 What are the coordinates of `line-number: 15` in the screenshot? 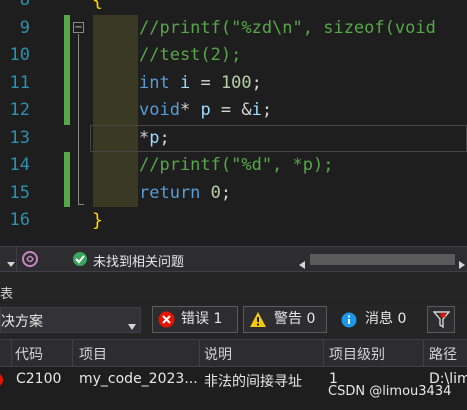 It's located at (19, 193).